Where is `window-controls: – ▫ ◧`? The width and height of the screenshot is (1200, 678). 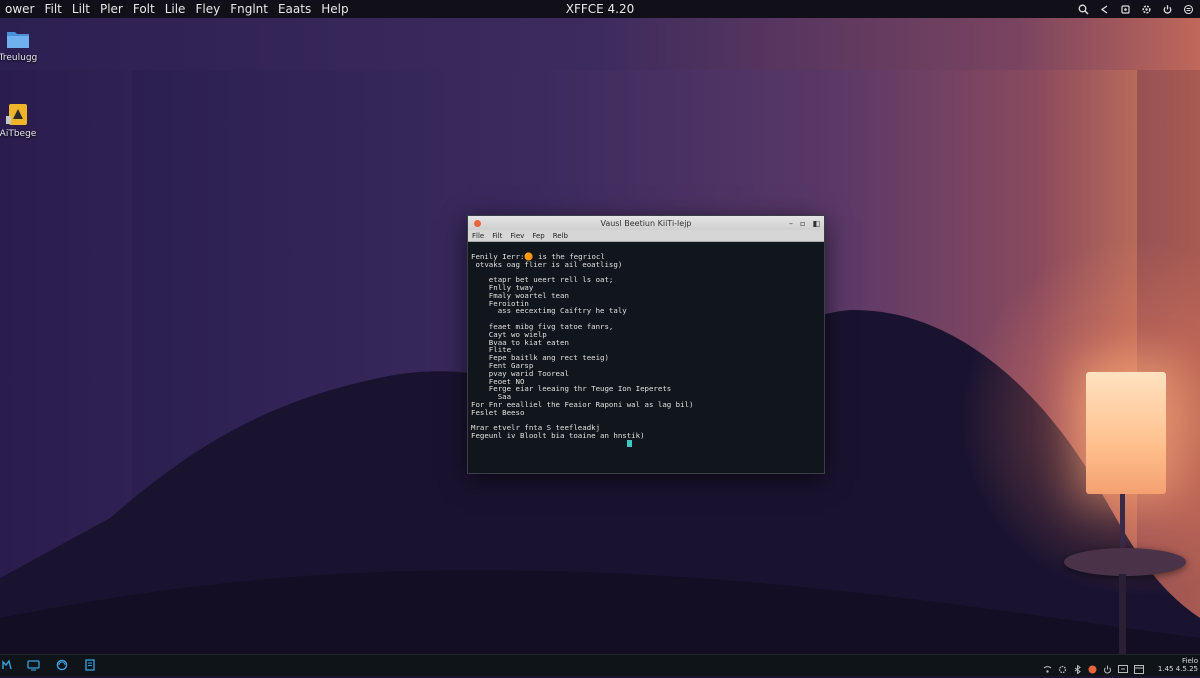
window-controls: – ▫ ◧ is located at coordinates (804, 223).